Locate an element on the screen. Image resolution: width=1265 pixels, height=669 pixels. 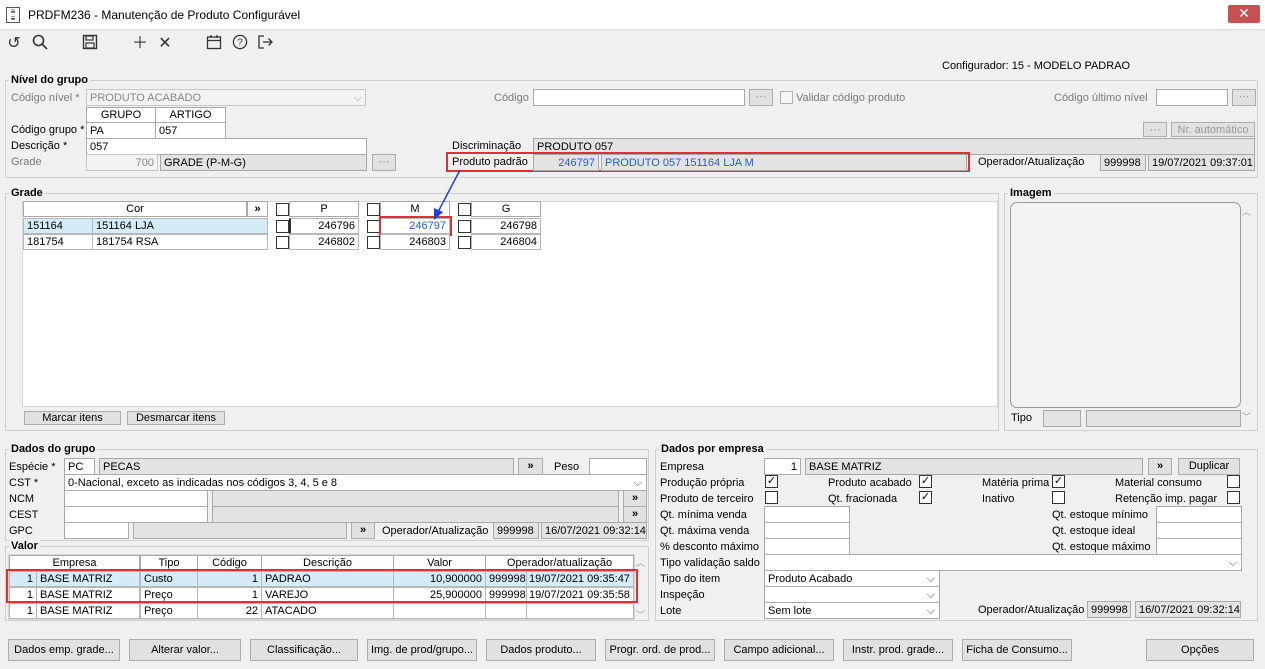
size-p-checkbox is located at coordinates (282, 209).